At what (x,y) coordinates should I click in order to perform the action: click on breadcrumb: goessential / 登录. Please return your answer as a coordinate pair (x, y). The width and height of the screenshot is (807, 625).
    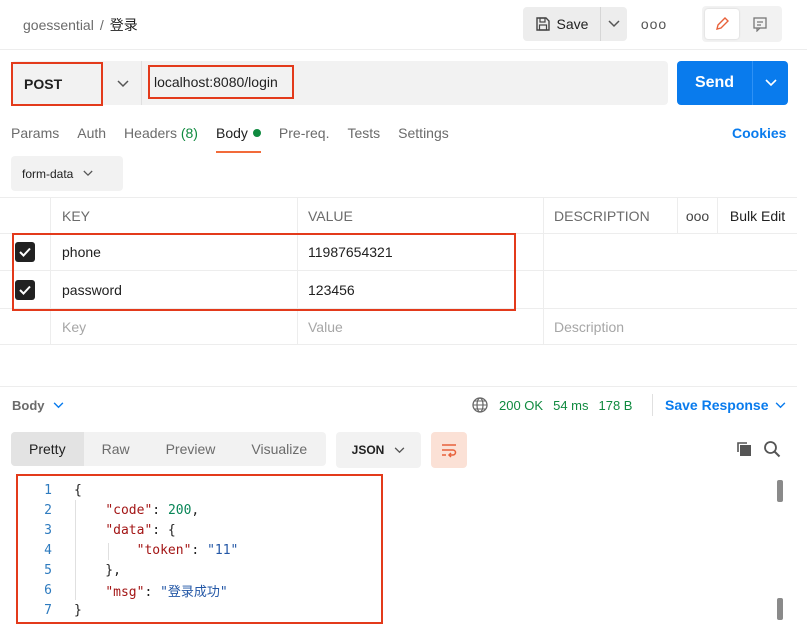
    Looking at the image, I should click on (80, 25).